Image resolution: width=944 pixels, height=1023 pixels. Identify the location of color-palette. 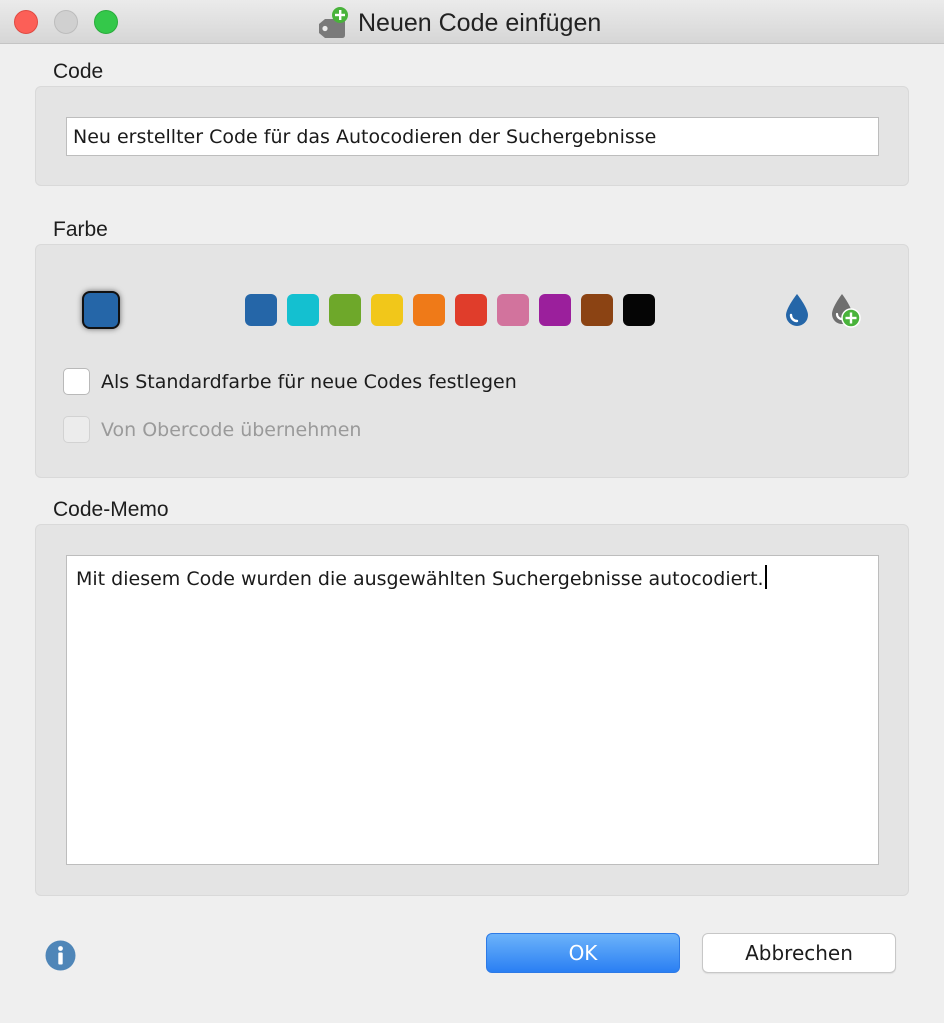
(450, 310).